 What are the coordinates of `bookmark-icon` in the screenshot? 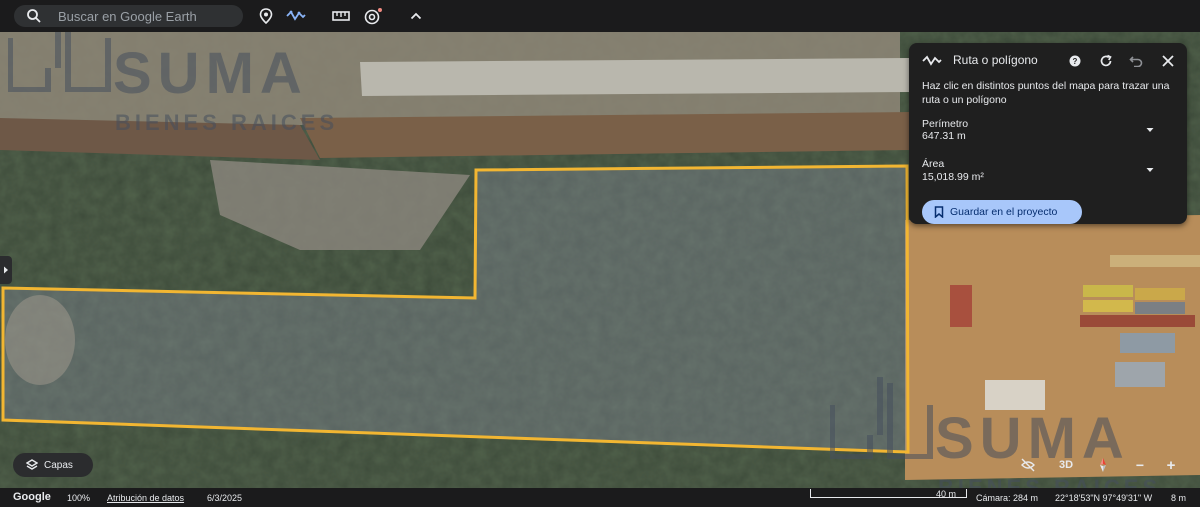 It's located at (939, 212).